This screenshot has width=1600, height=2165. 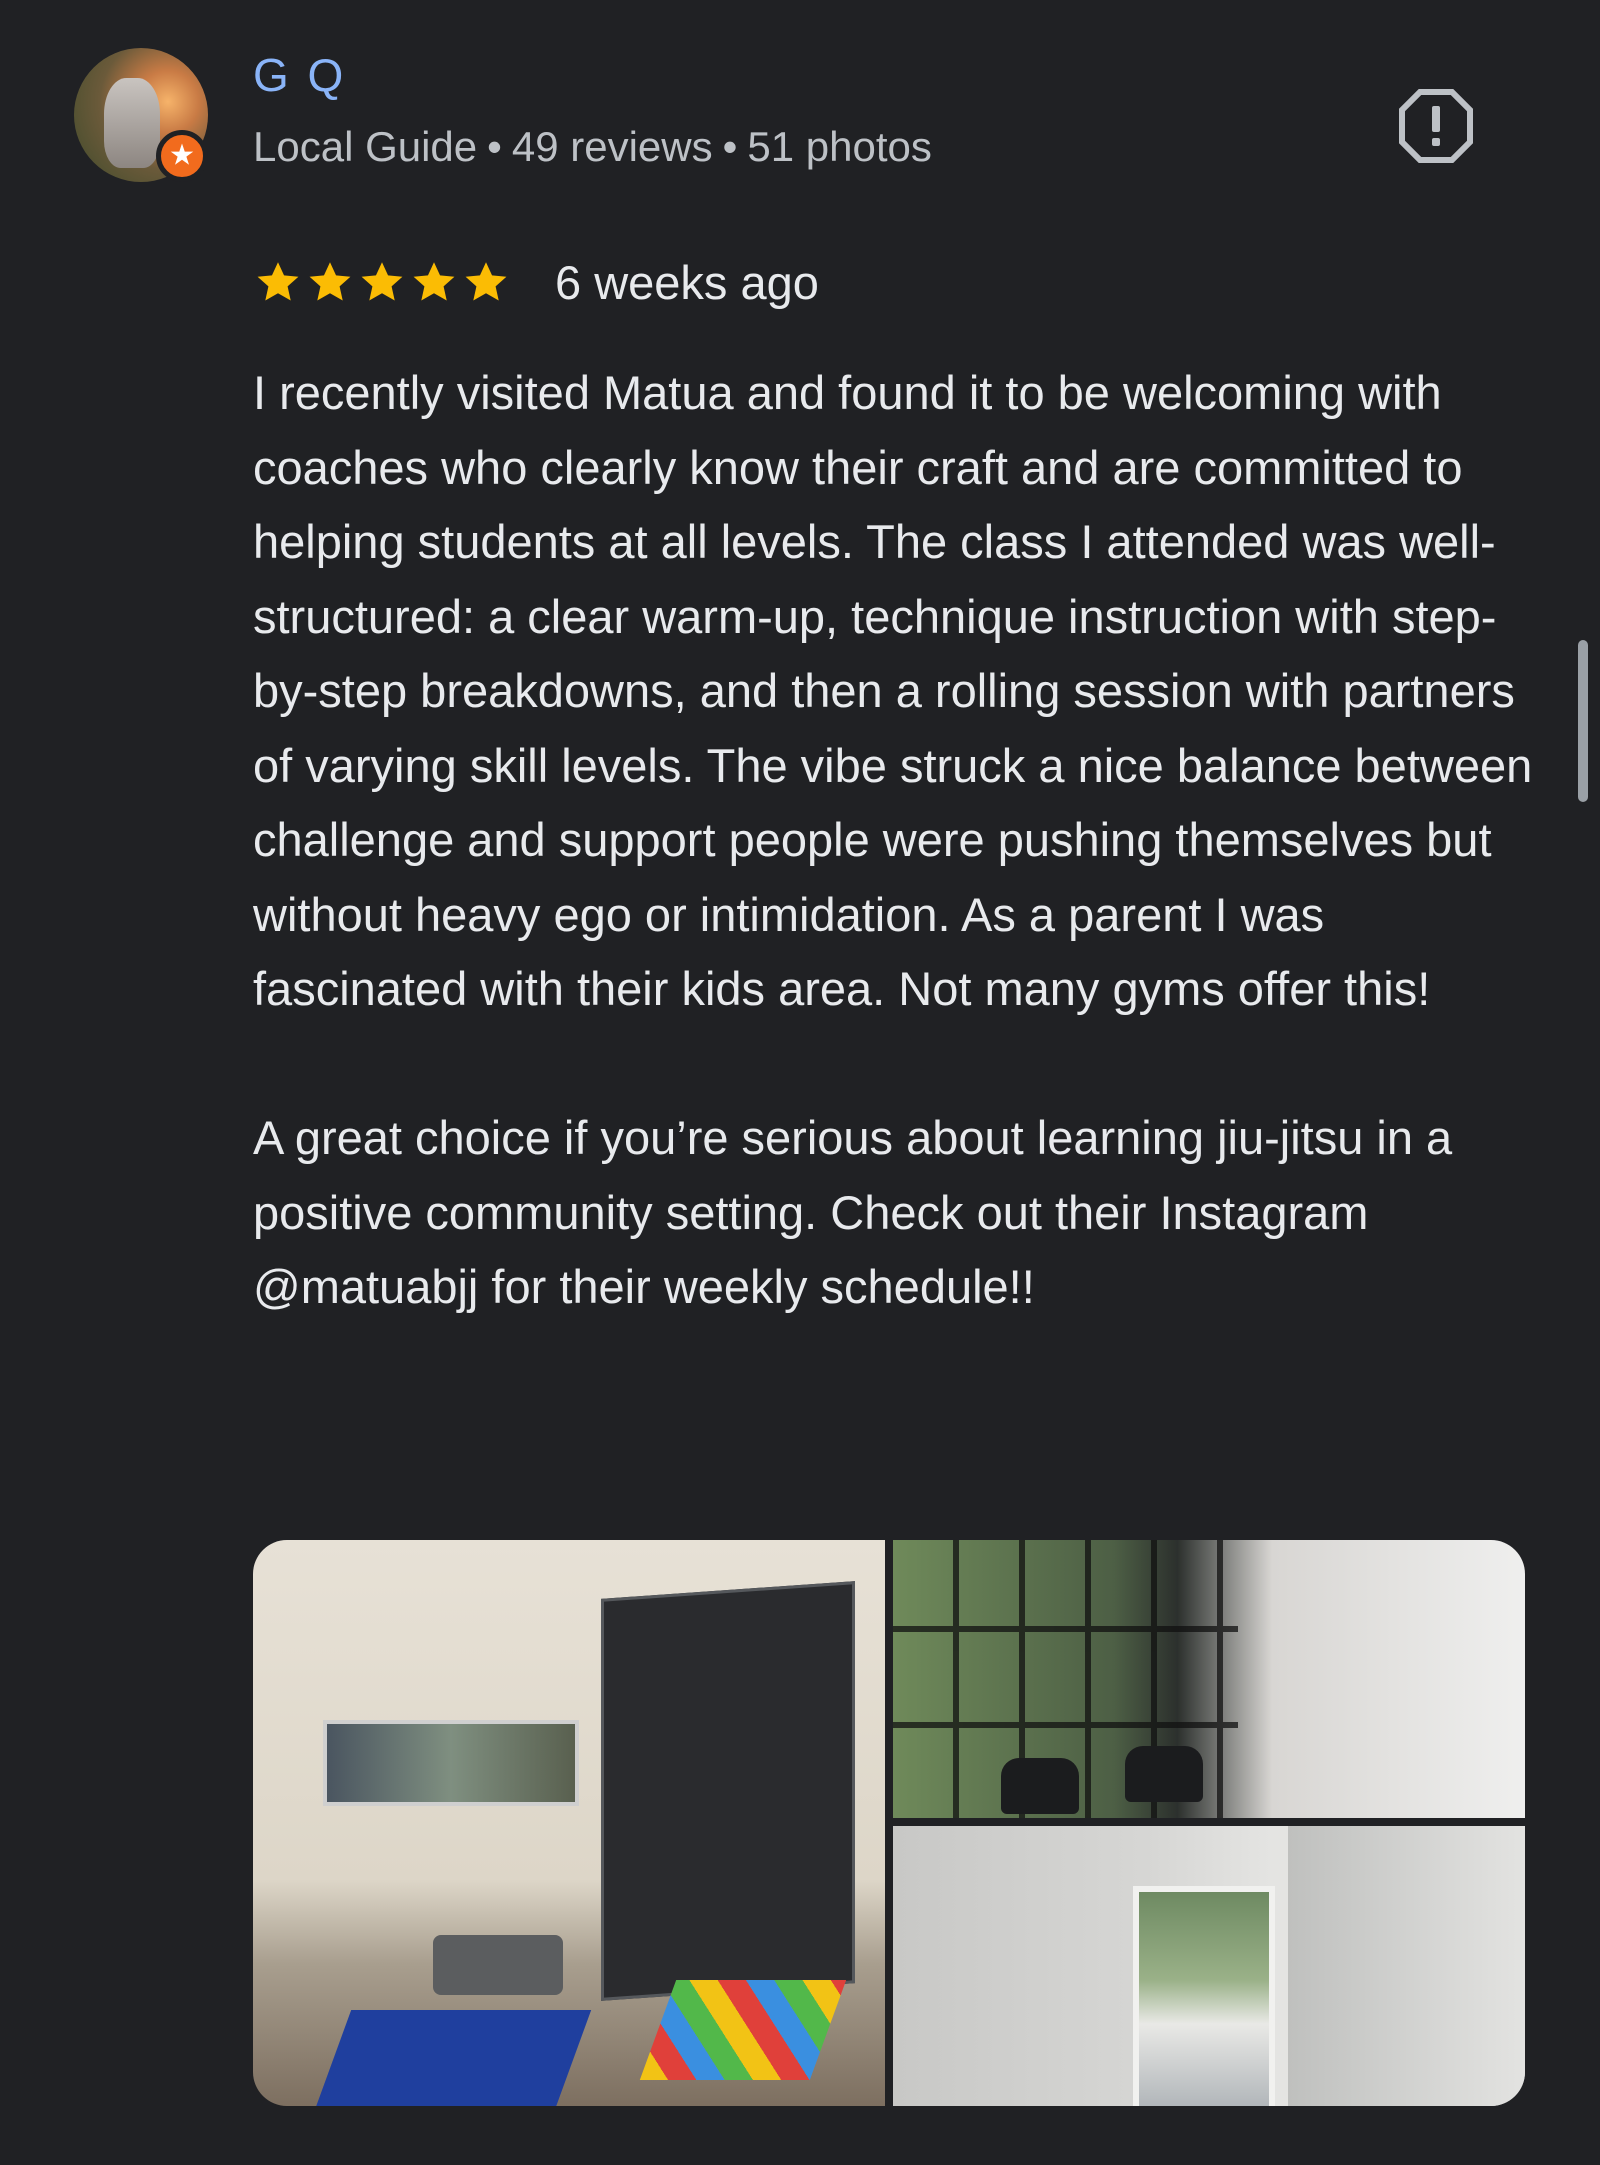 What do you see at coordinates (365, 146) in the screenshot?
I see `local-guide-label: Local Guide` at bounding box center [365, 146].